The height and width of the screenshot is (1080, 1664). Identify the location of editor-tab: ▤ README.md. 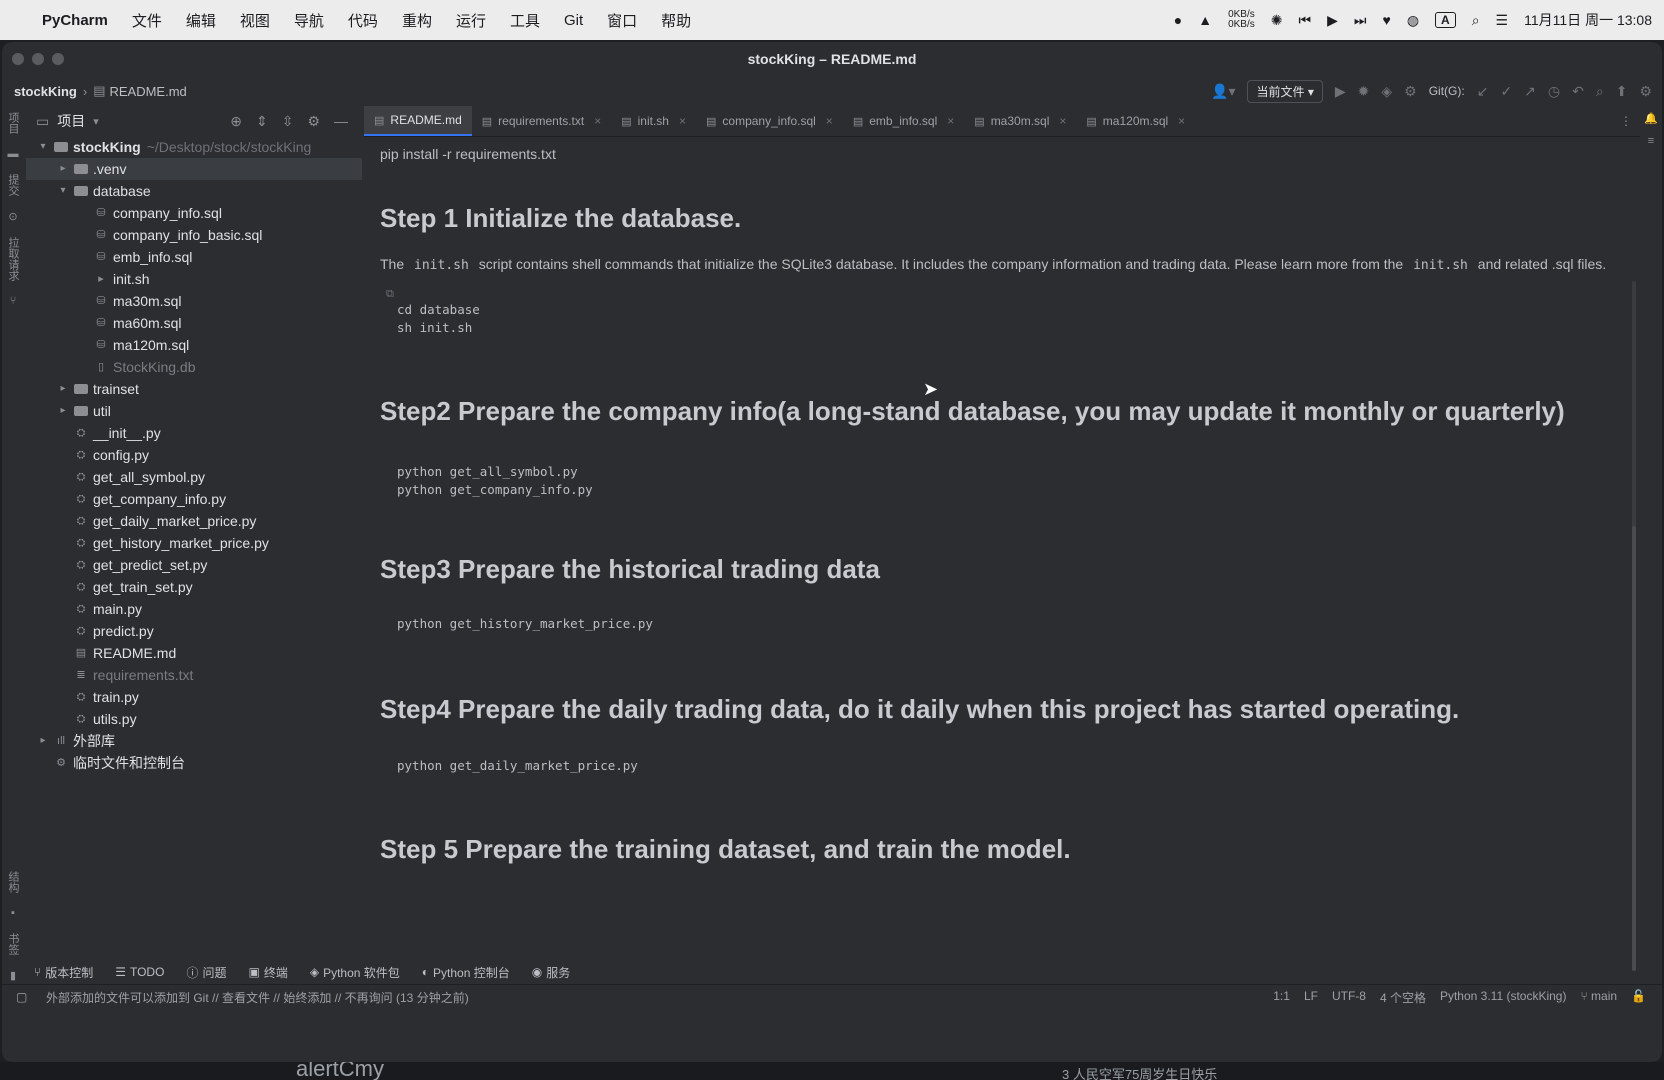
(418, 121).